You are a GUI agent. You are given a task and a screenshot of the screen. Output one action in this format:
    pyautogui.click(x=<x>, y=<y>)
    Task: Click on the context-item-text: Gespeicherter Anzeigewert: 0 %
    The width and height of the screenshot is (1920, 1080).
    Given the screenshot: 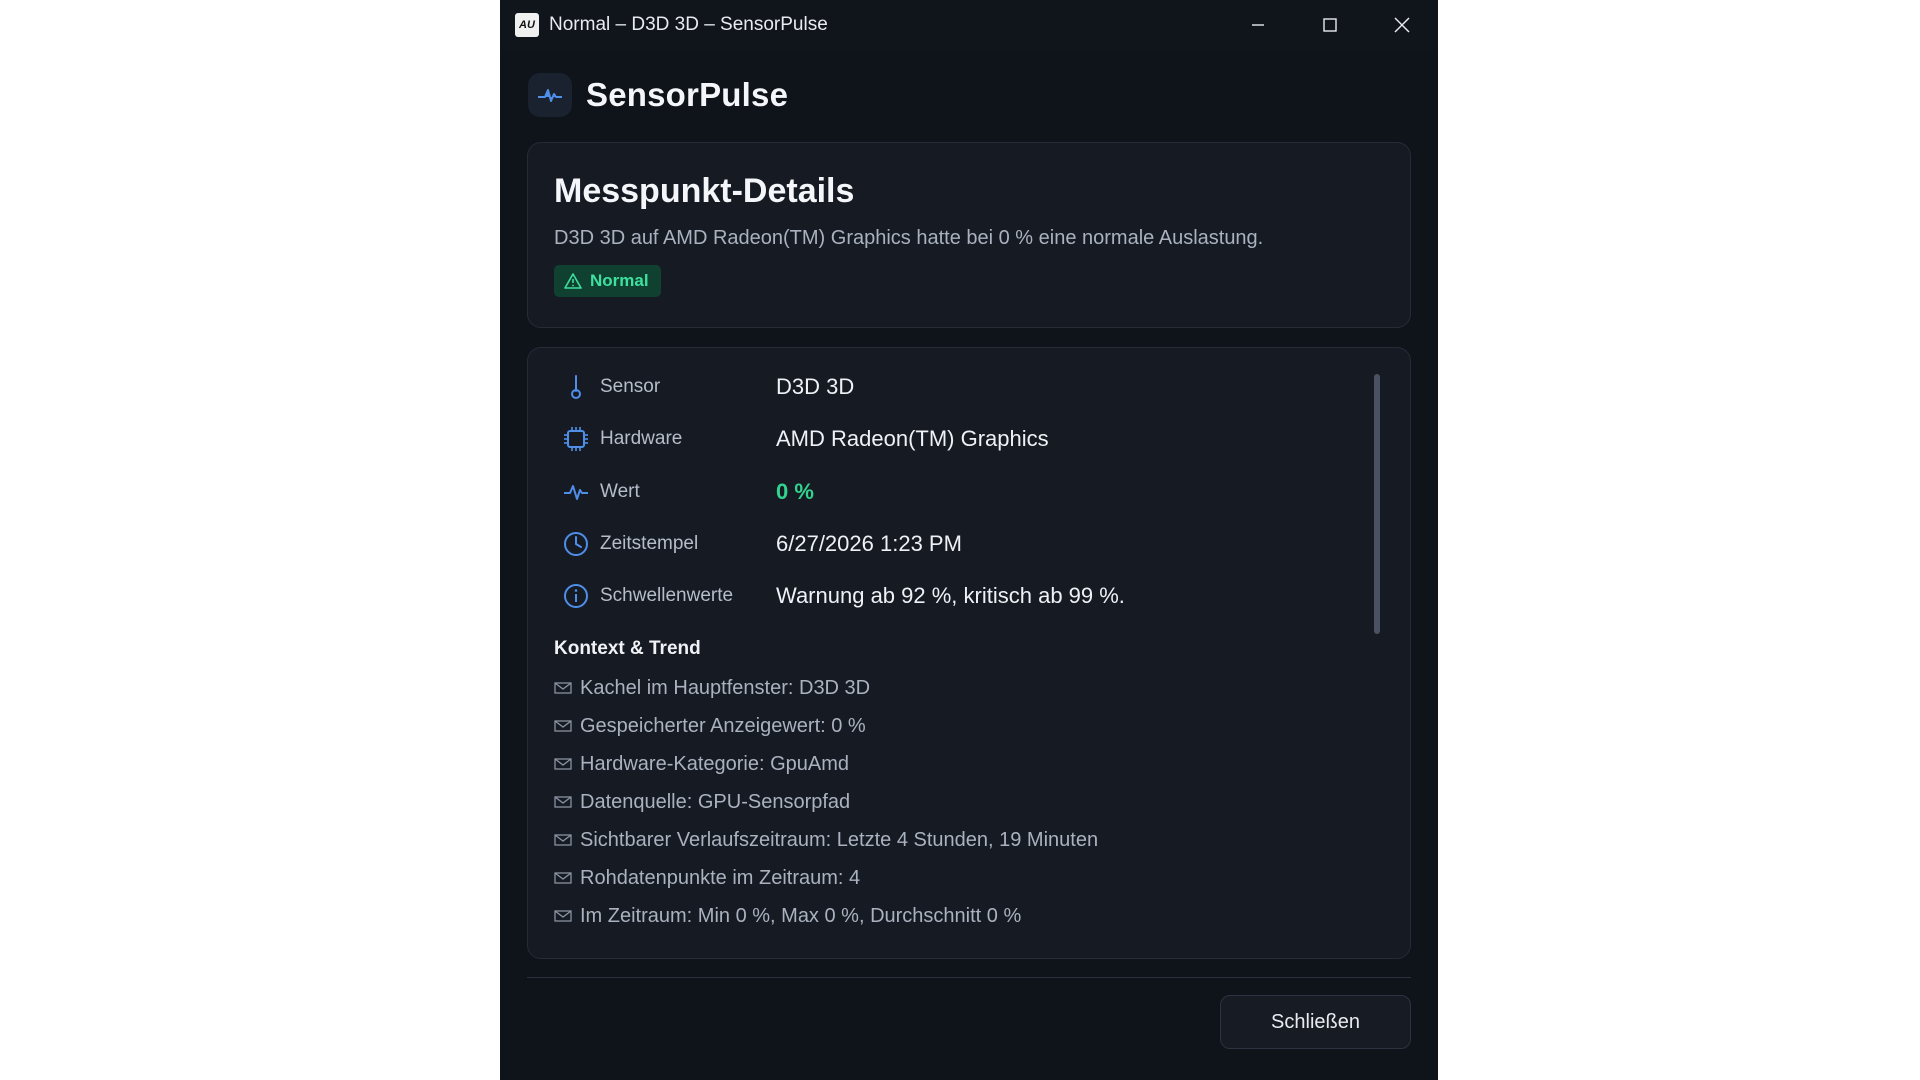 What is the action you would take?
    pyautogui.click(x=723, y=725)
    